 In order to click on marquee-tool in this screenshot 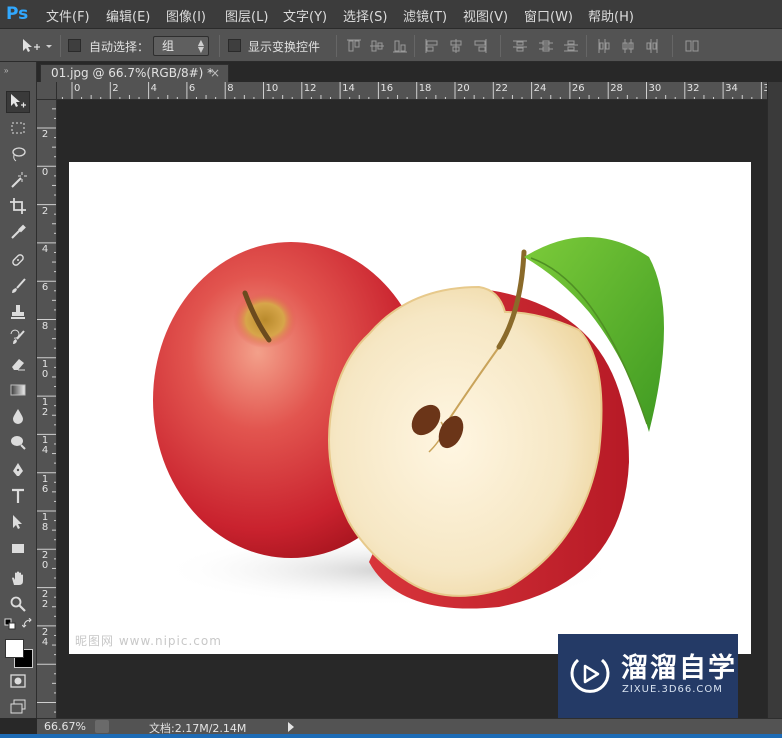, I will do `click(18, 128)`.